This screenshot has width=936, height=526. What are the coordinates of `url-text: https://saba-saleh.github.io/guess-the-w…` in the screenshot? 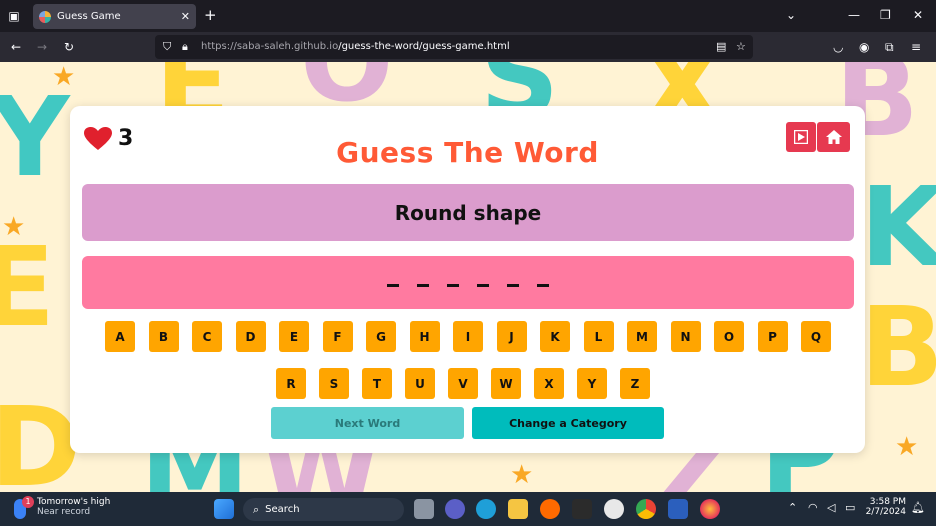 It's located at (355, 46).